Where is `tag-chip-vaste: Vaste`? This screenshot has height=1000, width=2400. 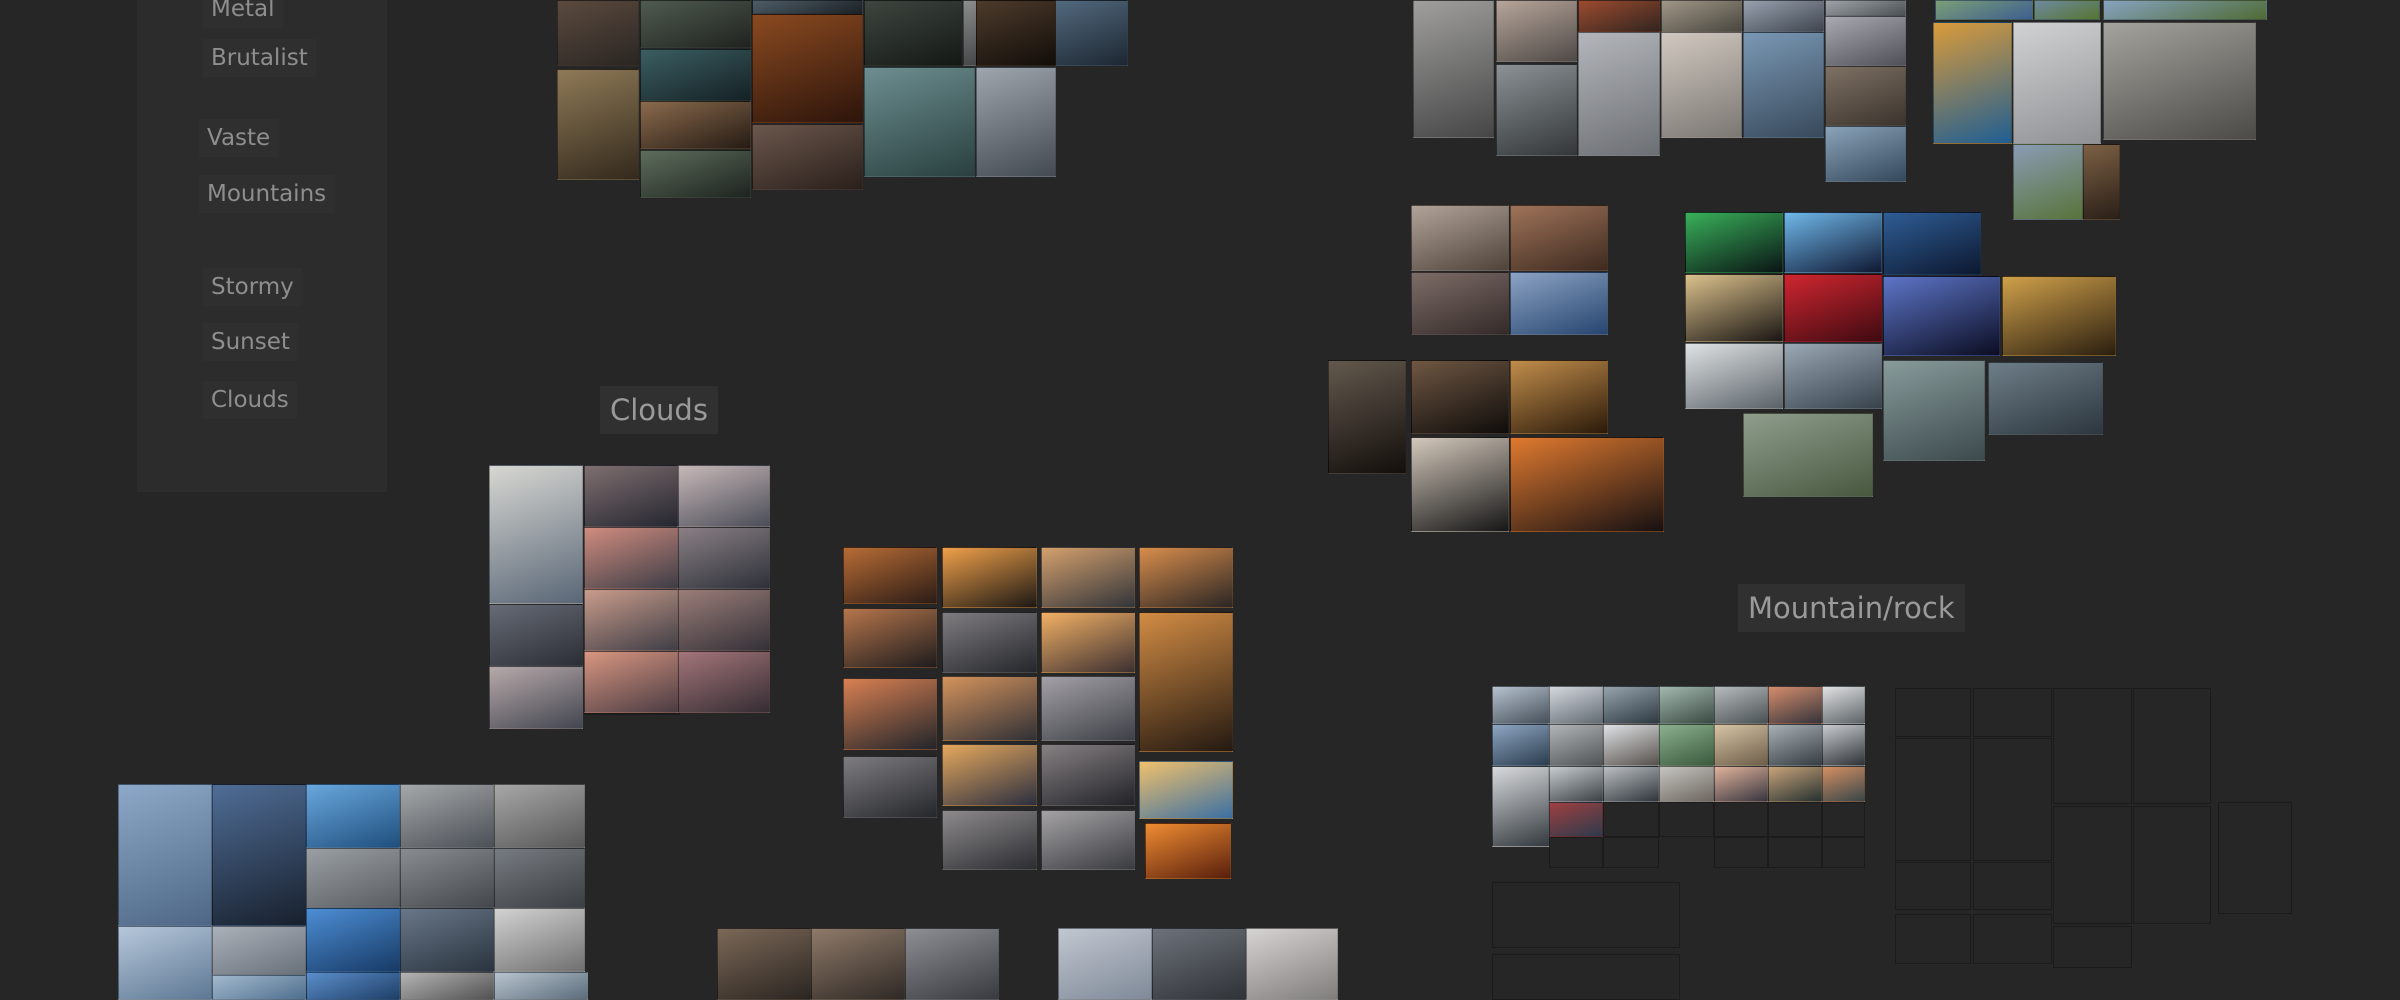 tag-chip-vaste: Vaste is located at coordinates (239, 138).